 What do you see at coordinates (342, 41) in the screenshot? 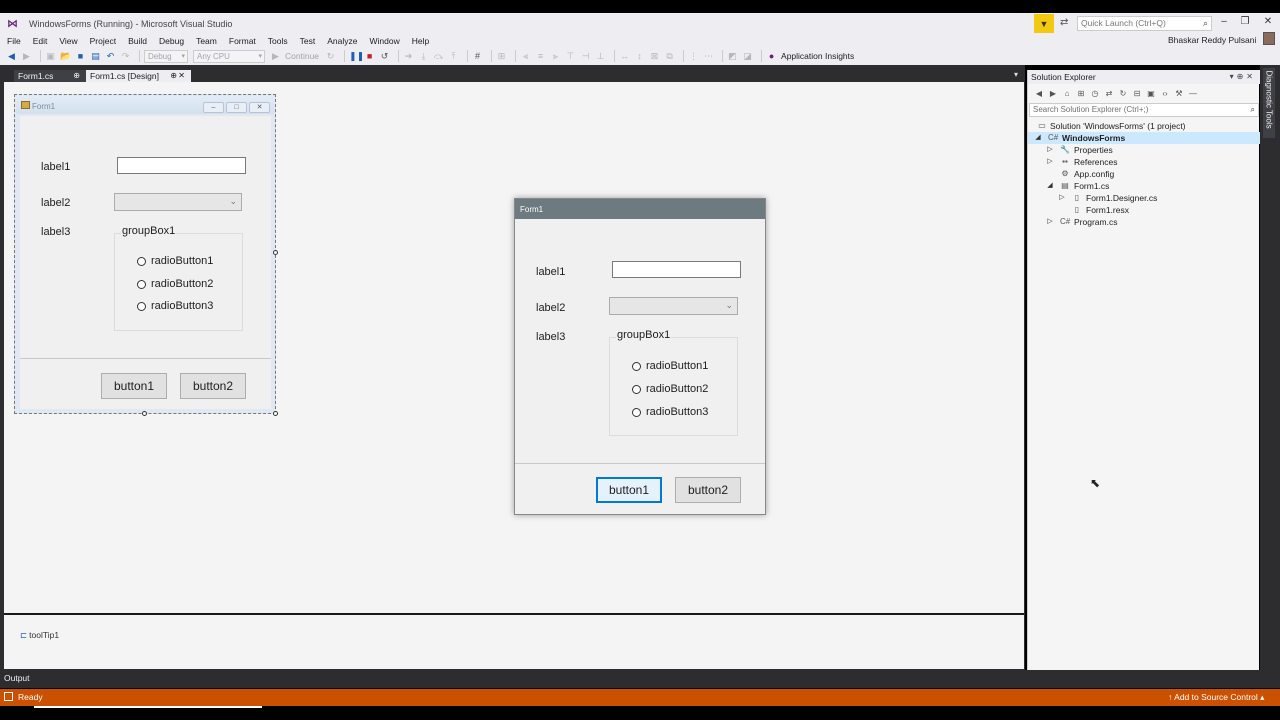
I see `menu-analyze: Analyze` at bounding box center [342, 41].